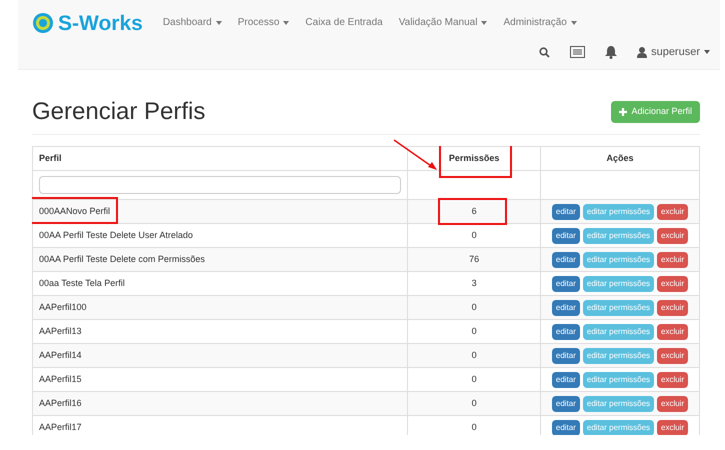 The width and height of the screenshot is (725, 450). I want to click on page-title: Gerenciar Perfis, so click(119, 112).